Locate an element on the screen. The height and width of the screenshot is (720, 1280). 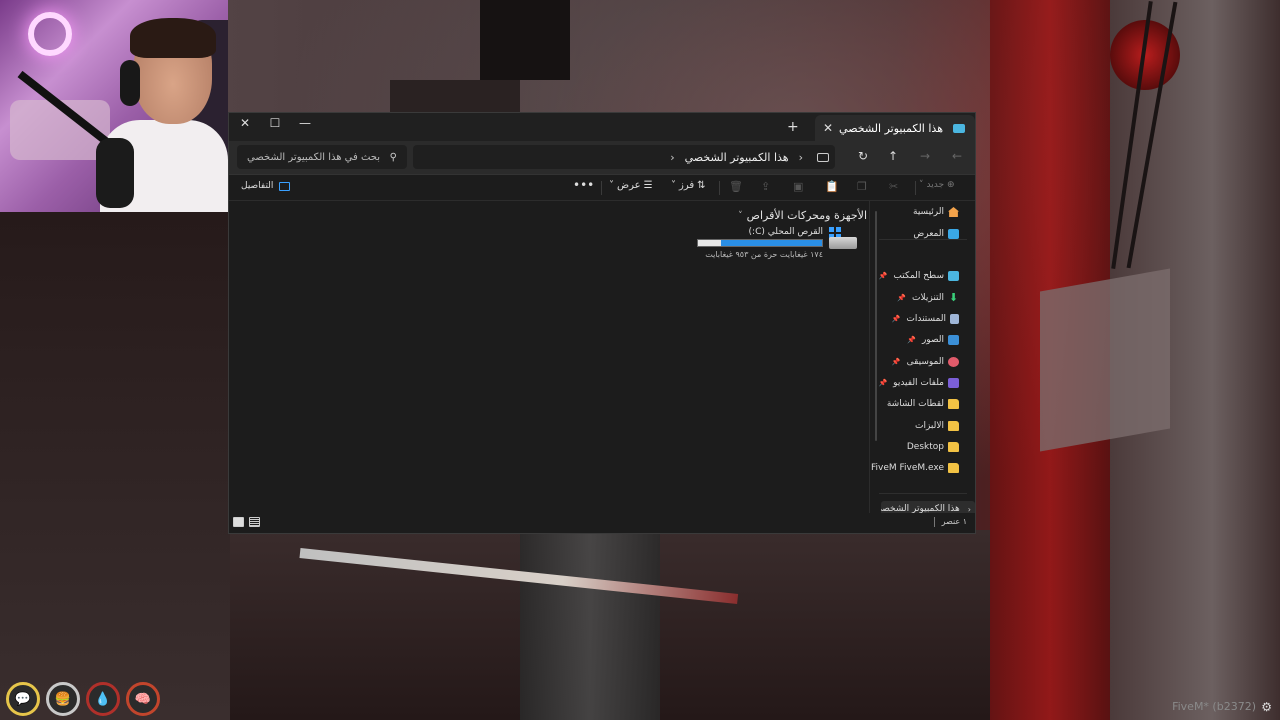
breadcrumb: › هذا الكمبيوتر الشخصي › is located at coordinates (624, 157).